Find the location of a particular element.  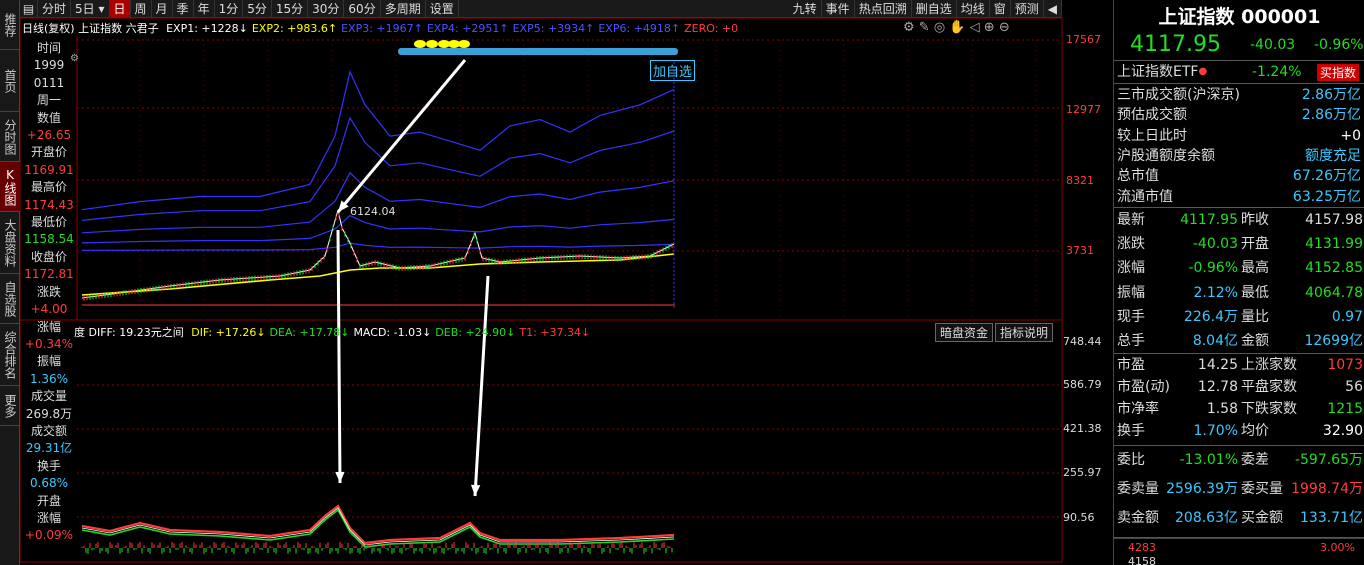

left-tab-5: 自选股 is located at coordinates (10, 299).